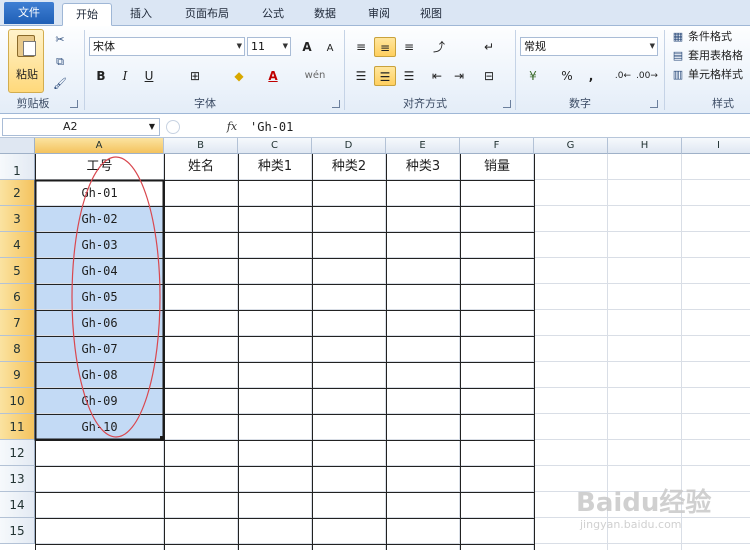 Image resolution: width=750 pixels, height=550 pixels. Describe the element at coordinates (336, 104) in the screenshot. I see `font-launcher-icon` at that location.